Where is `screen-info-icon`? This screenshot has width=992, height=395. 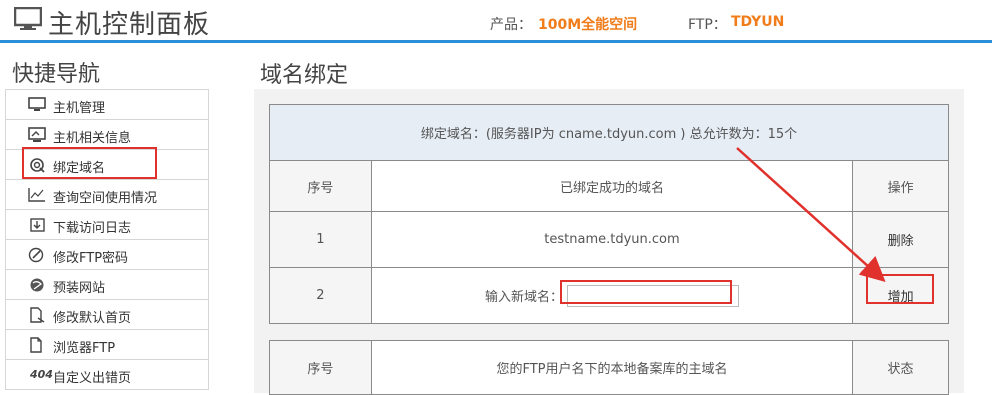
screen-info-icon is located at coordinates (37, 134).